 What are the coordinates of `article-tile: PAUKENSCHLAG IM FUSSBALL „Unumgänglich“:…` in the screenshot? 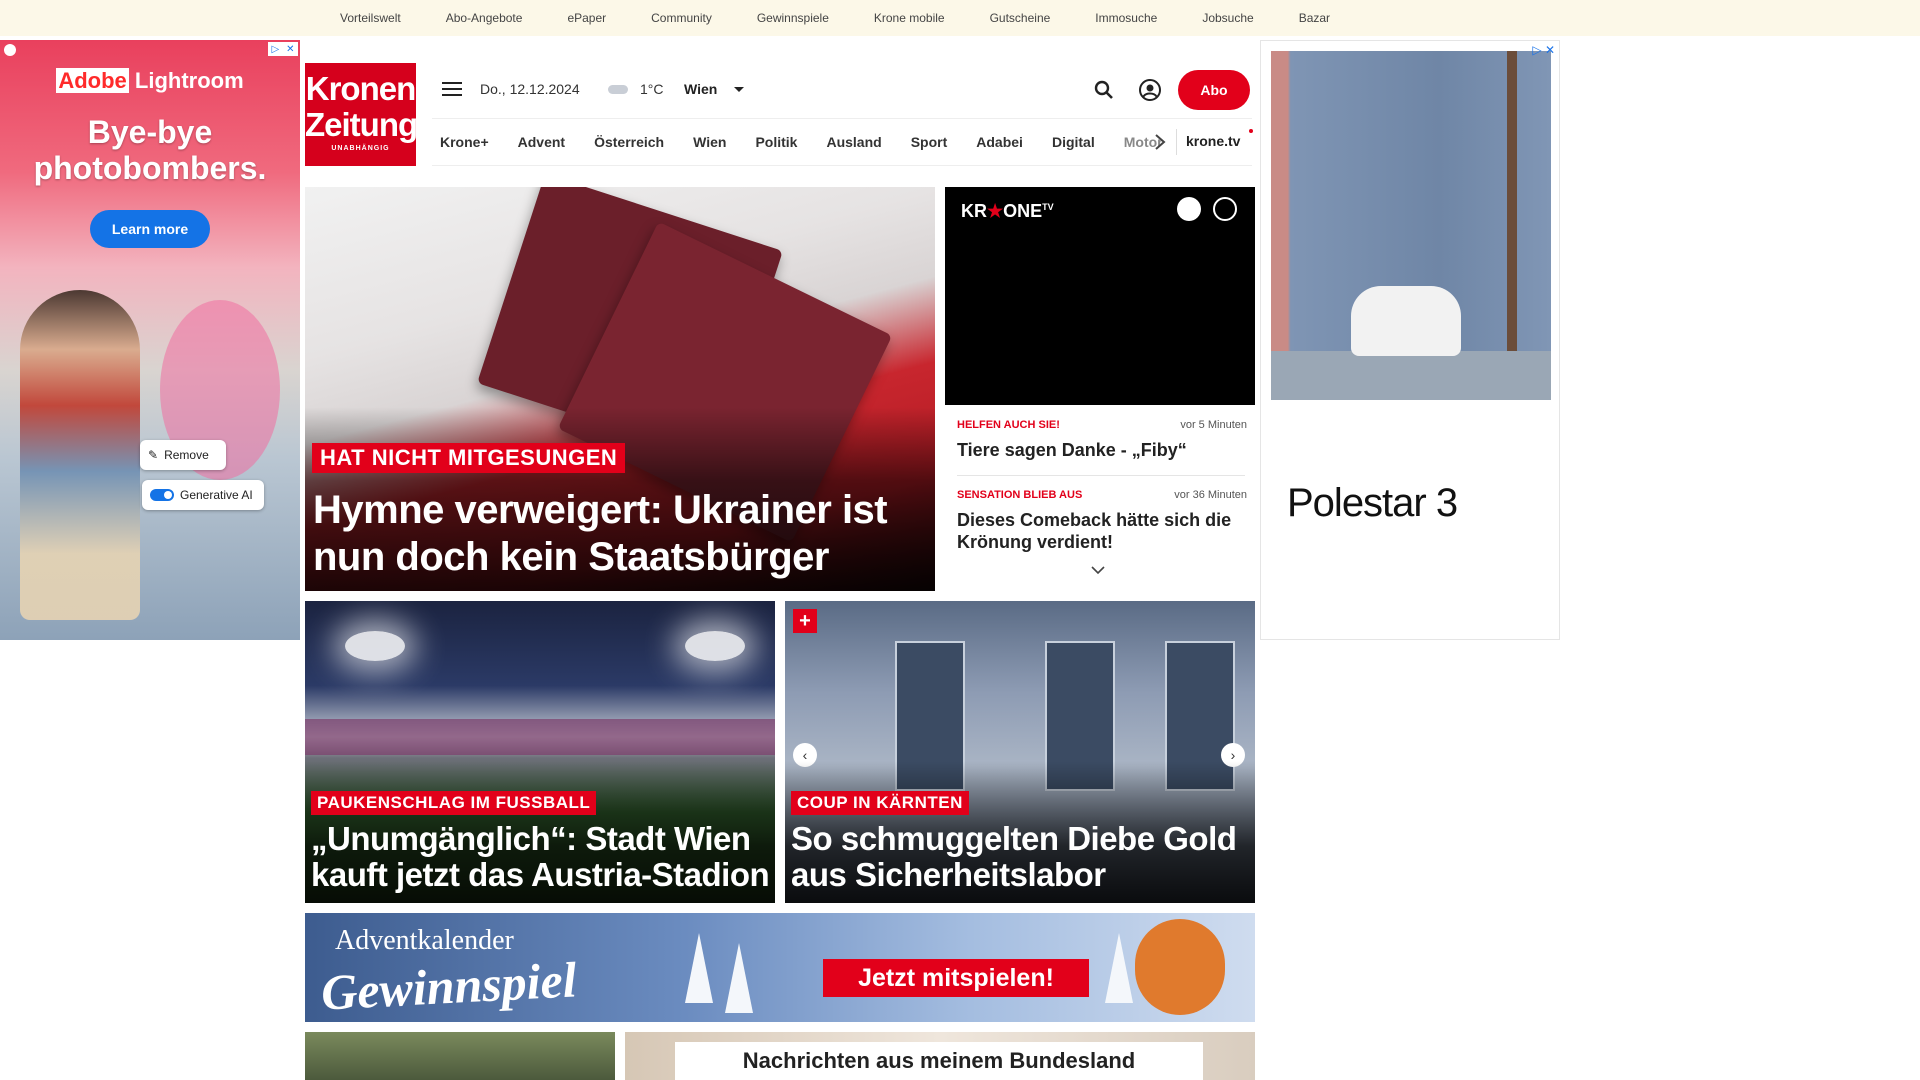 It's located at (540, 752).